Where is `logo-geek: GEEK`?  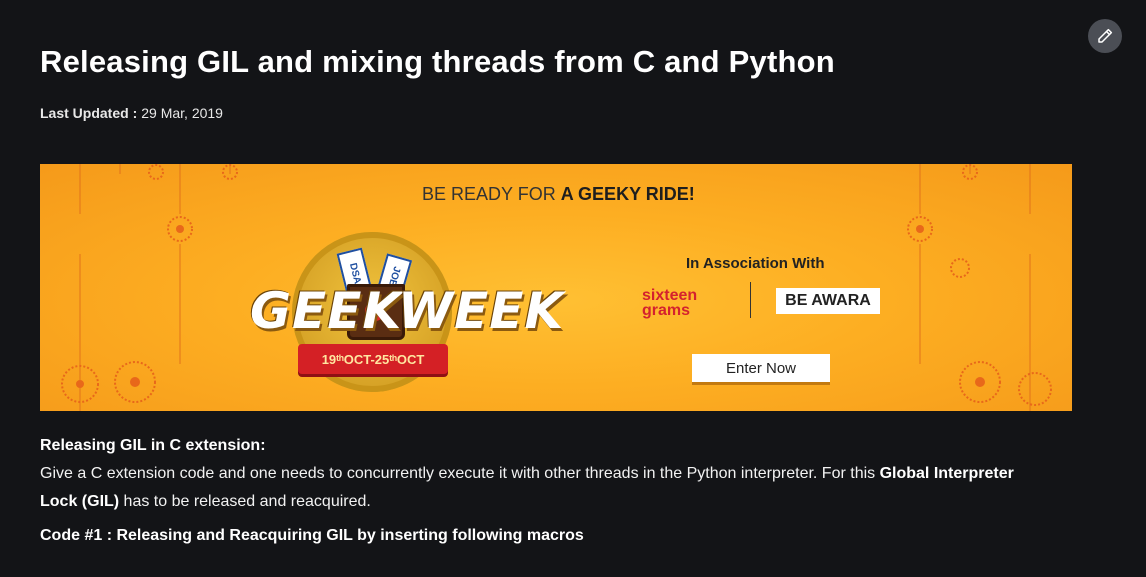
logo-geek: GEEK is located at coordinates (326, 311).